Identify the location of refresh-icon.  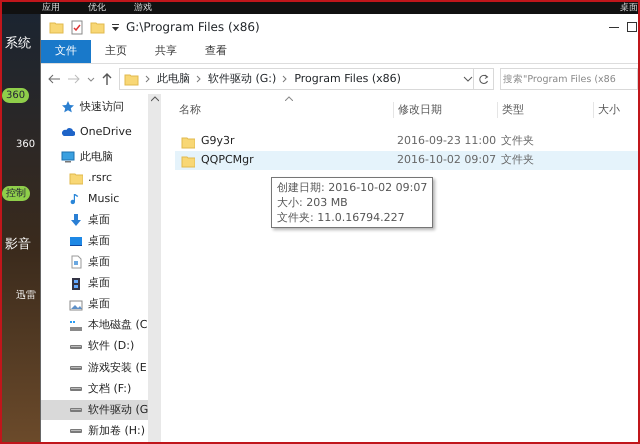
(483, 79).